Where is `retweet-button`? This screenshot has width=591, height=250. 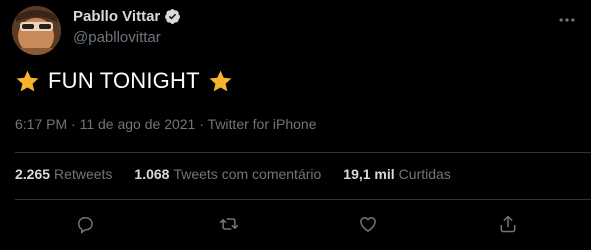 retweet-button is located at coordinates (229, 224).